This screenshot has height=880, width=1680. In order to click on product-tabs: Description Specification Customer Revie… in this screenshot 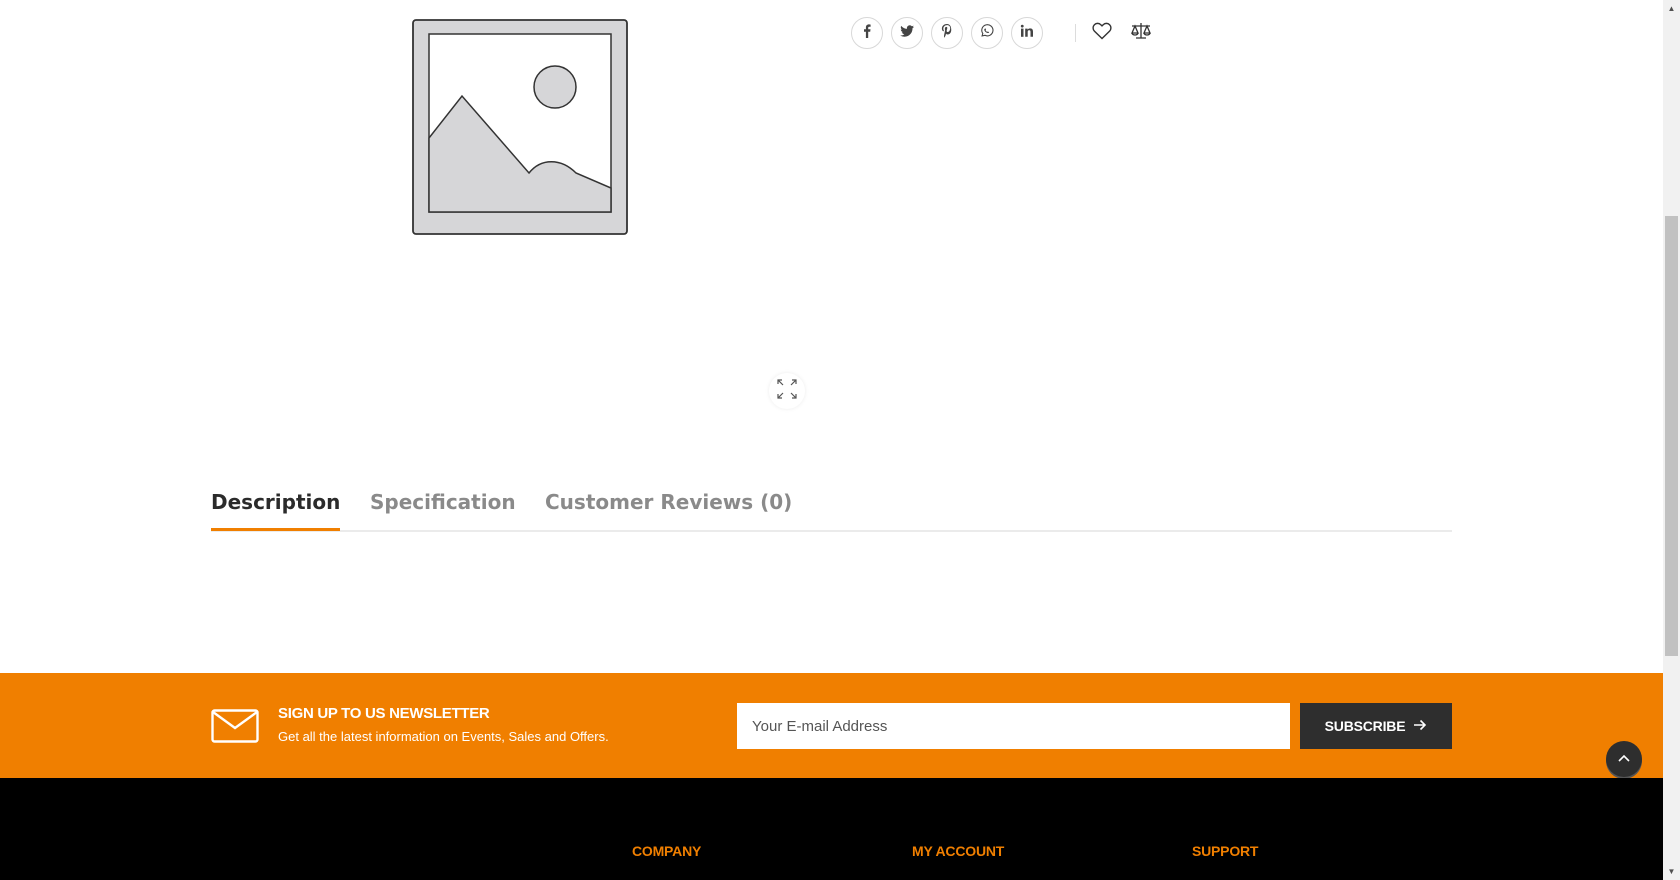, I will do `click(831, 508)`.